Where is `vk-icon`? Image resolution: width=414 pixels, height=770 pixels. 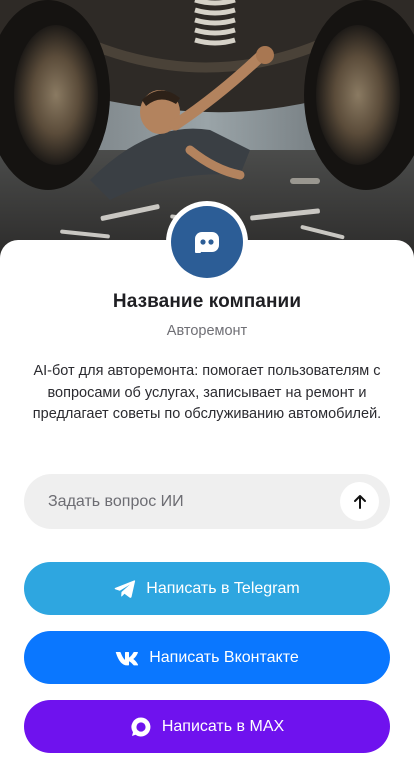 vk-icon is located at coordinates (127, 658).